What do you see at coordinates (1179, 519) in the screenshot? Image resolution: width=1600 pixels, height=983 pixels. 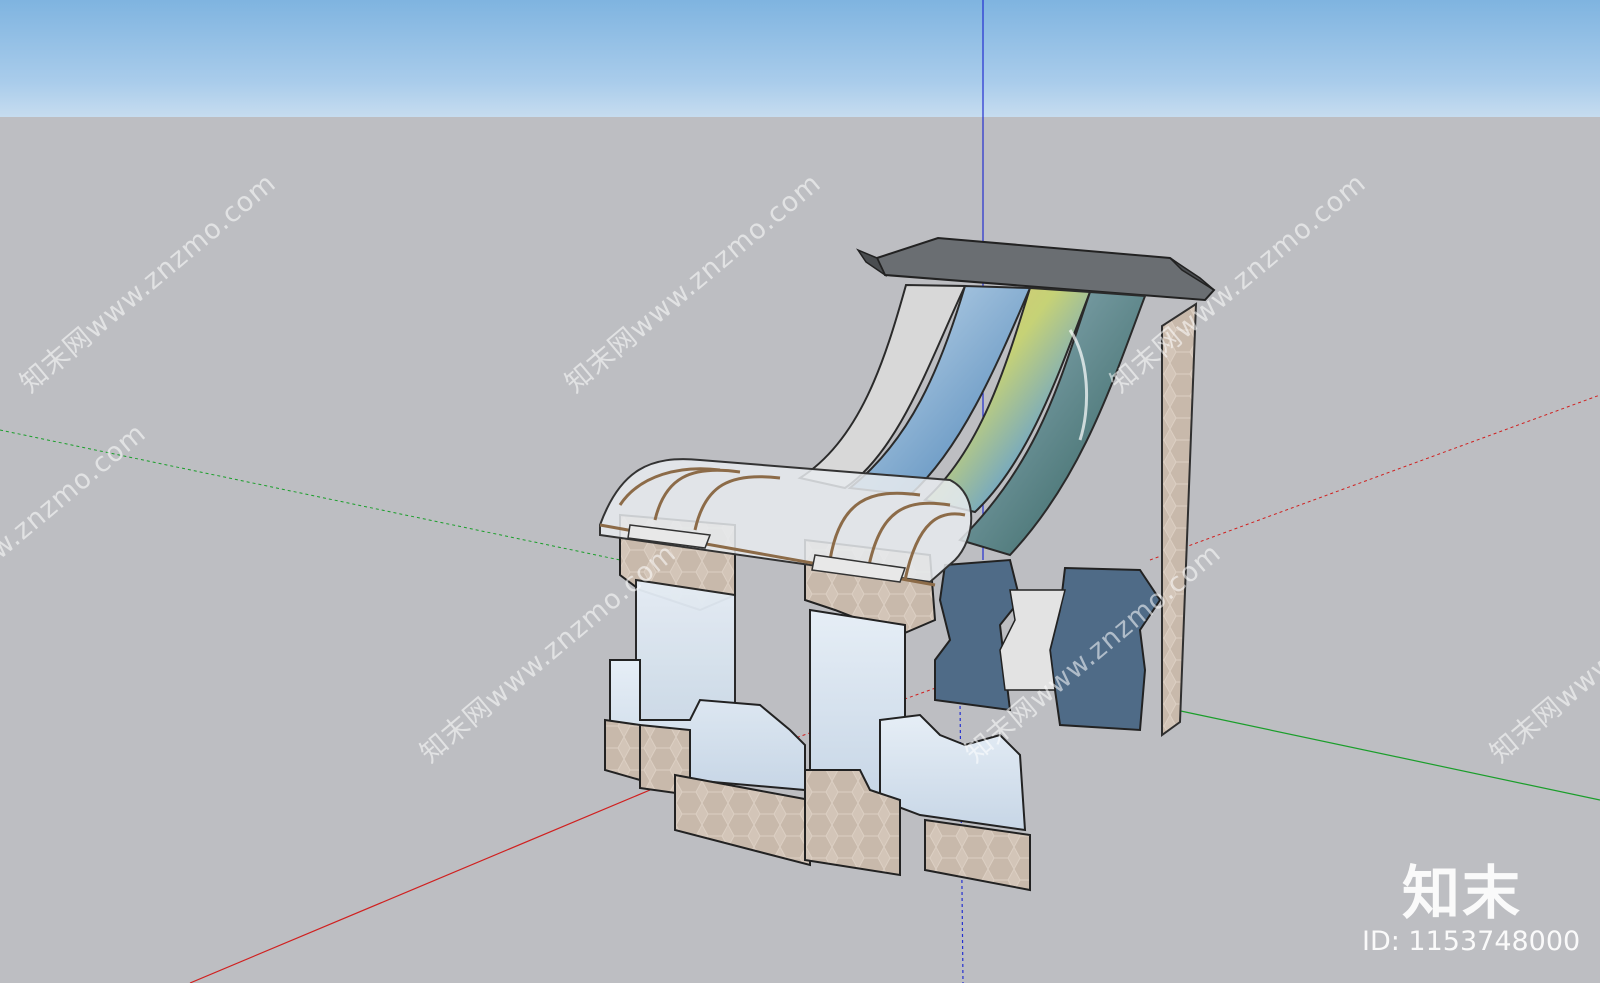 I see `back-stone-wall` at bounding box center [1179, 519].